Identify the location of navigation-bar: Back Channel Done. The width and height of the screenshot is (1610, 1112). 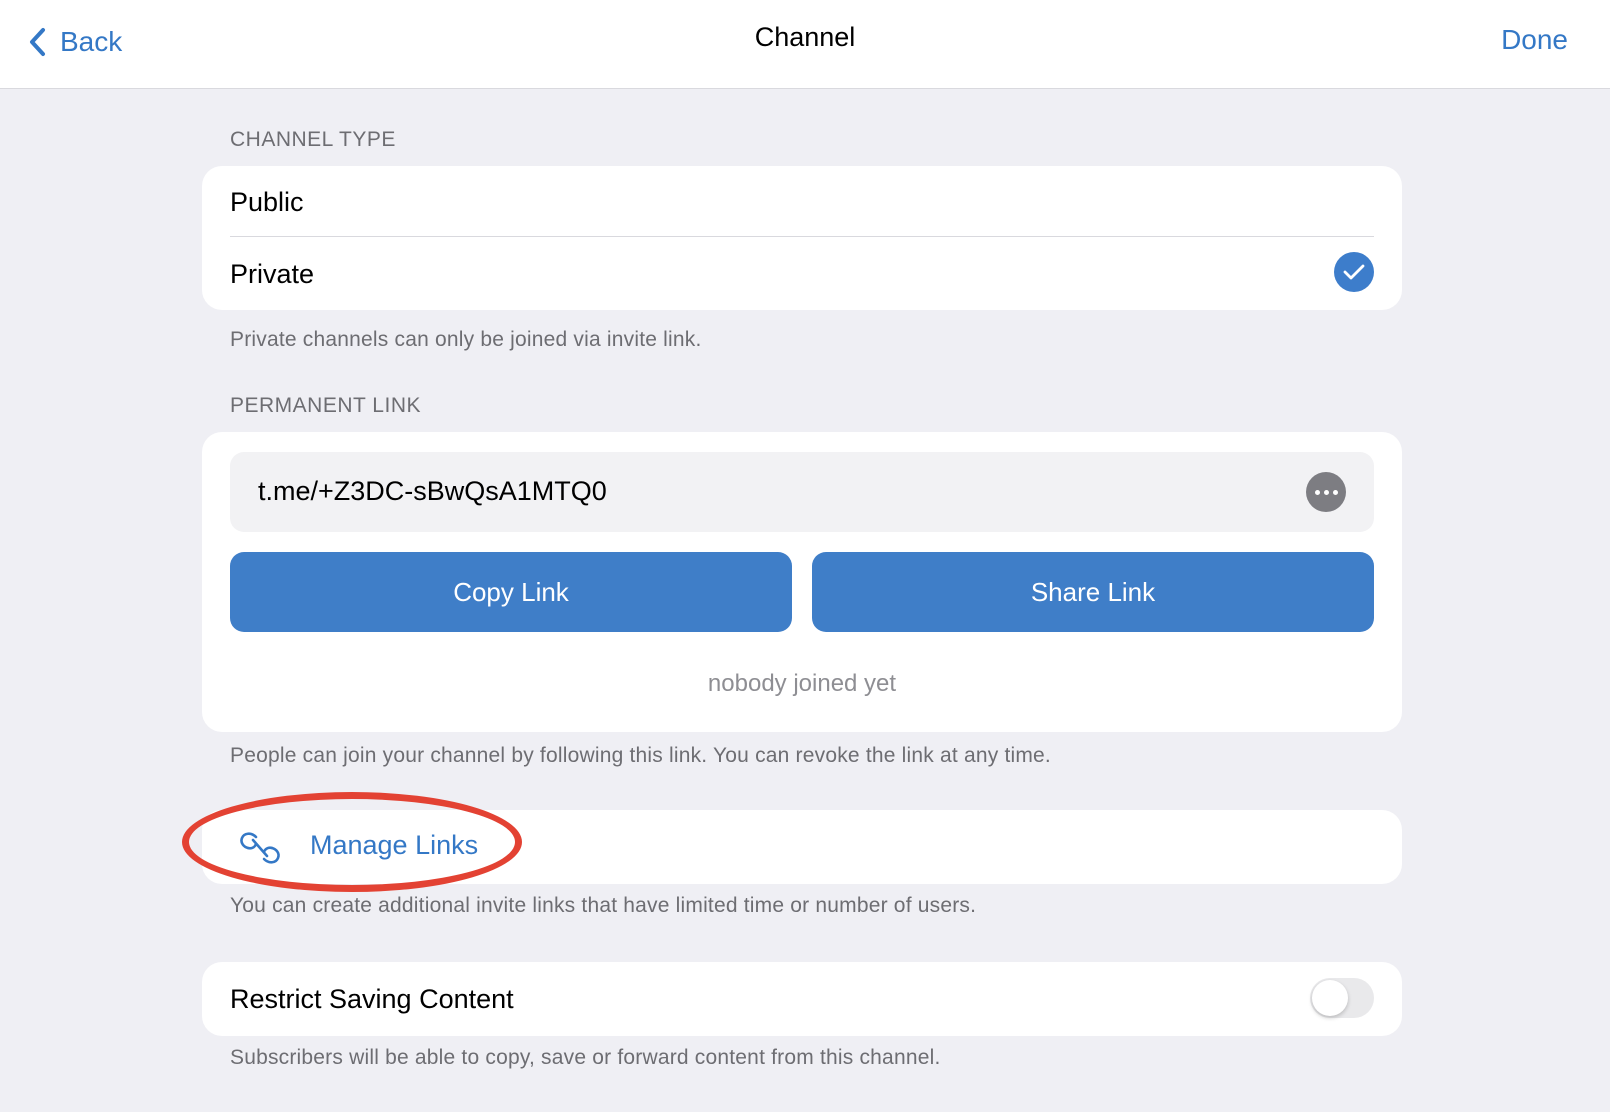
(805, 44).